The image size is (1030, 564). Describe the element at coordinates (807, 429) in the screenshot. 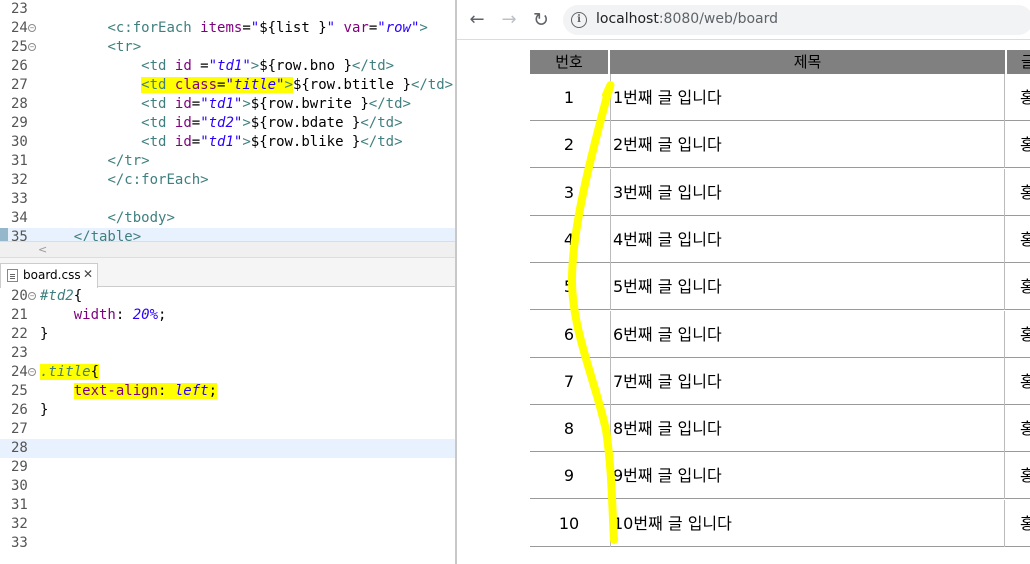

I see `cell-title: 8번째 글 입니다` at that location.